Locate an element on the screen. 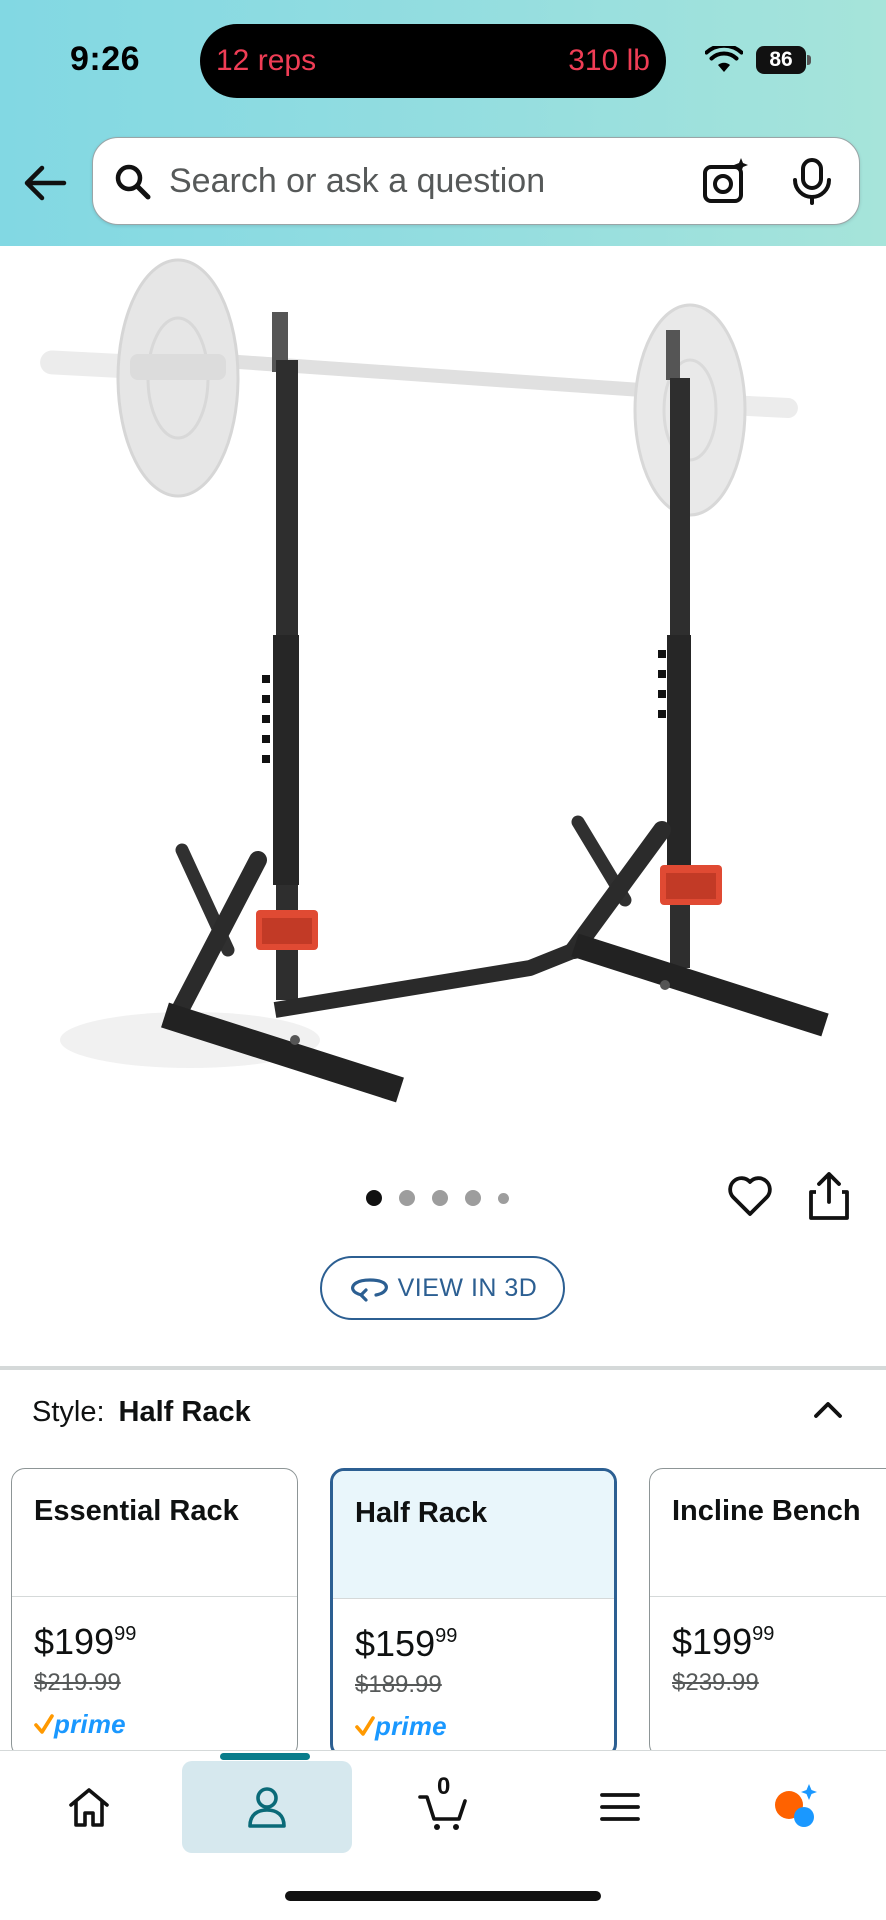 The width and height of the screenshot is (886, 1920). status-time: 9:26 is located at coordinates (105, 59).